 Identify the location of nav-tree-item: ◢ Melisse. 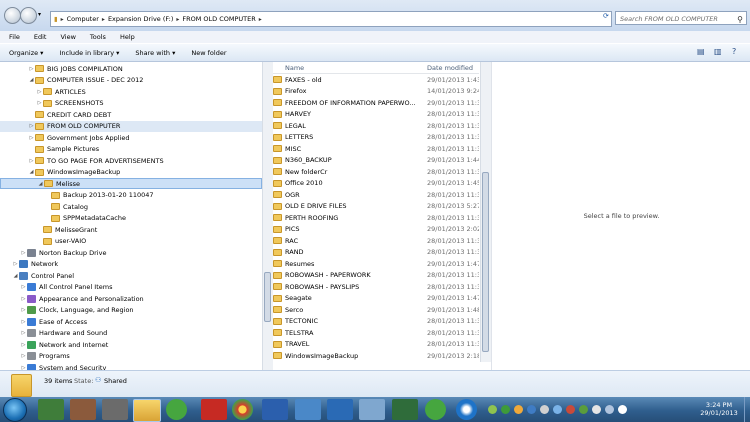
(131, 183).